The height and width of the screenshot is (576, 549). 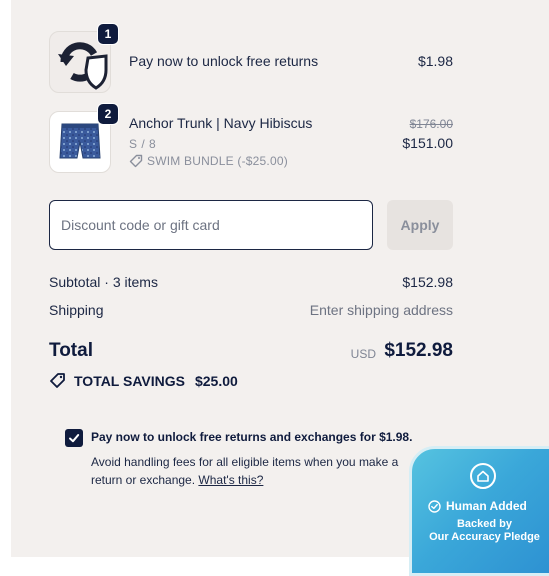 What do you see at coordinates (108, 114) in the screenshot?
I see `quantity-badge: 2` at bounding box center [108, 114].